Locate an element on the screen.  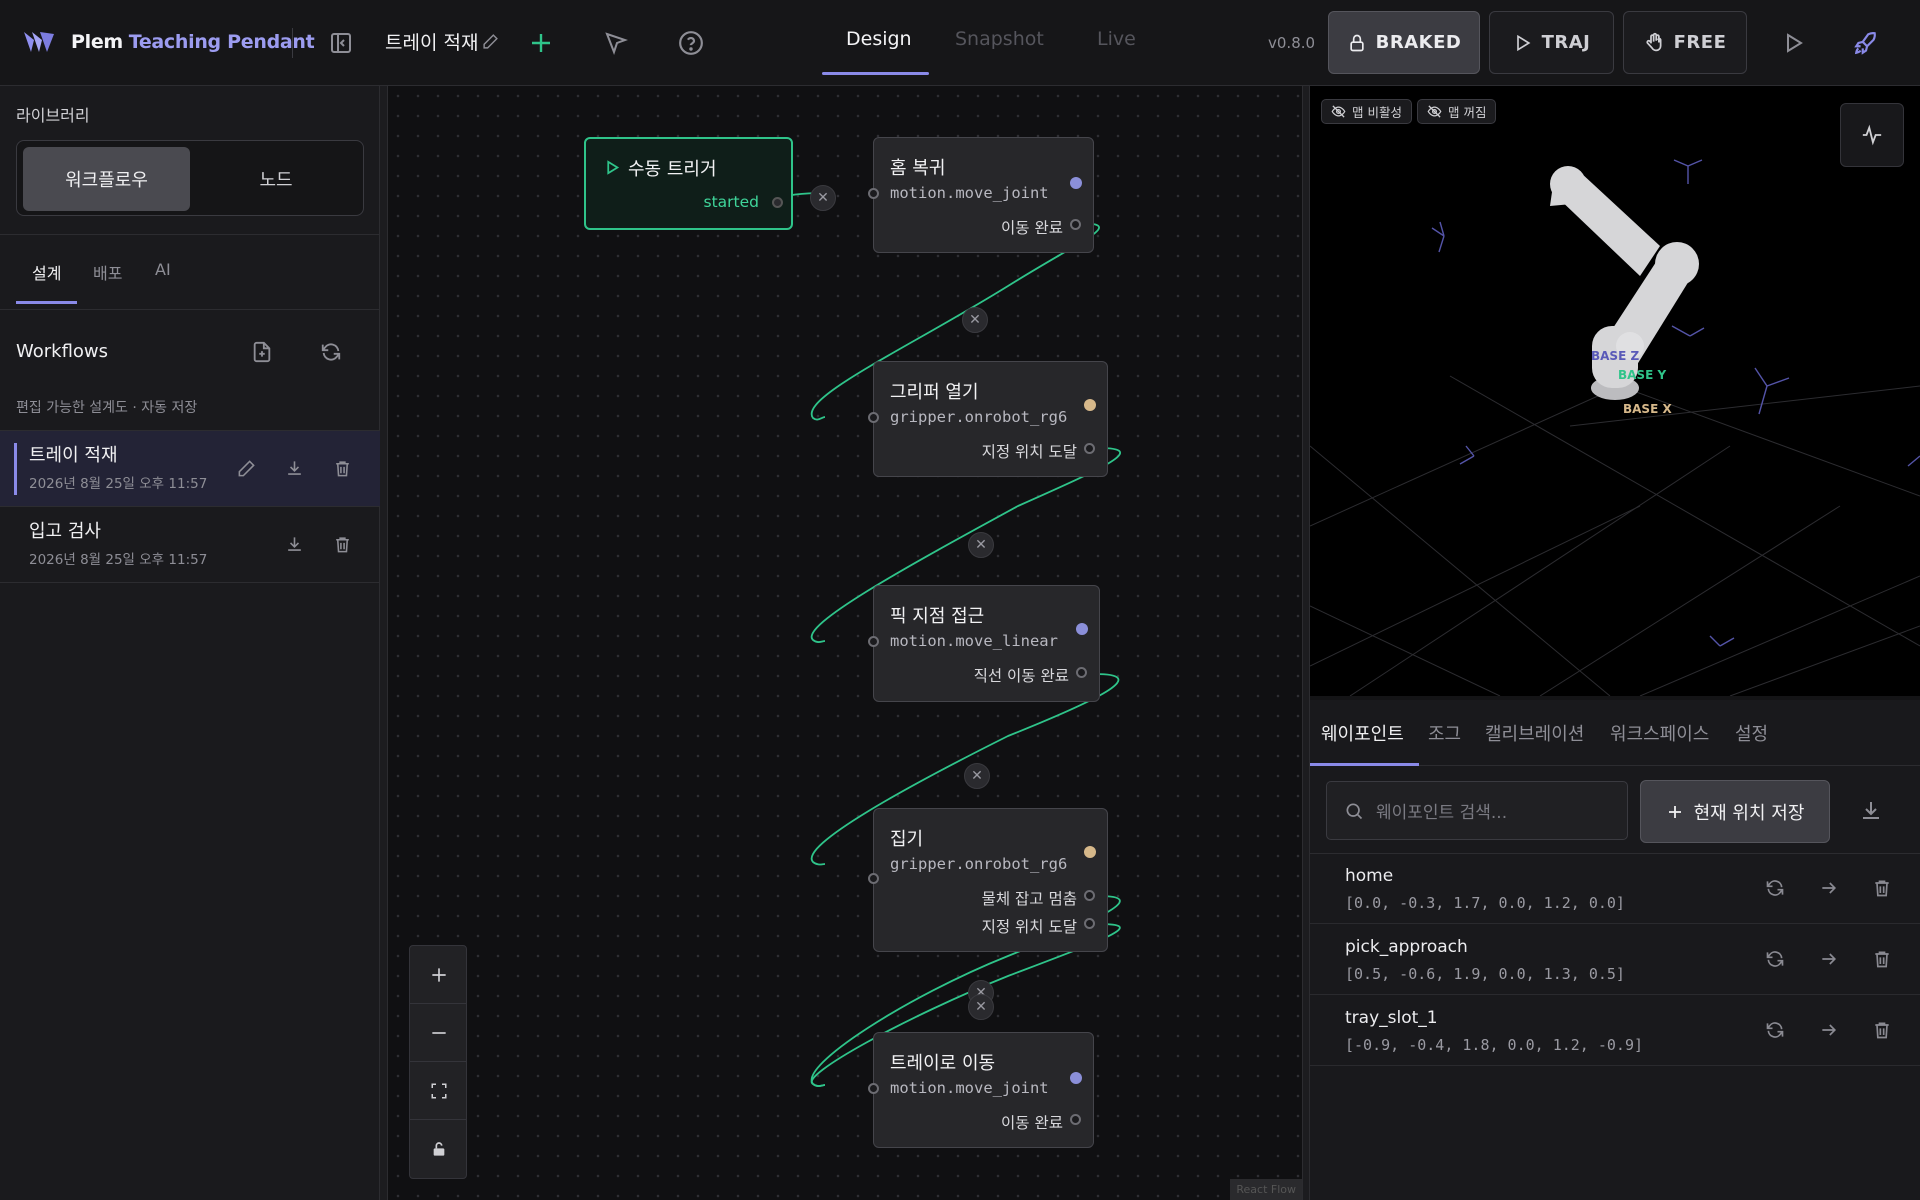
node-move-to-tray: 트레이로 이동 motion.move_joint 이동 완료 is located at coordinates (981, 1090).